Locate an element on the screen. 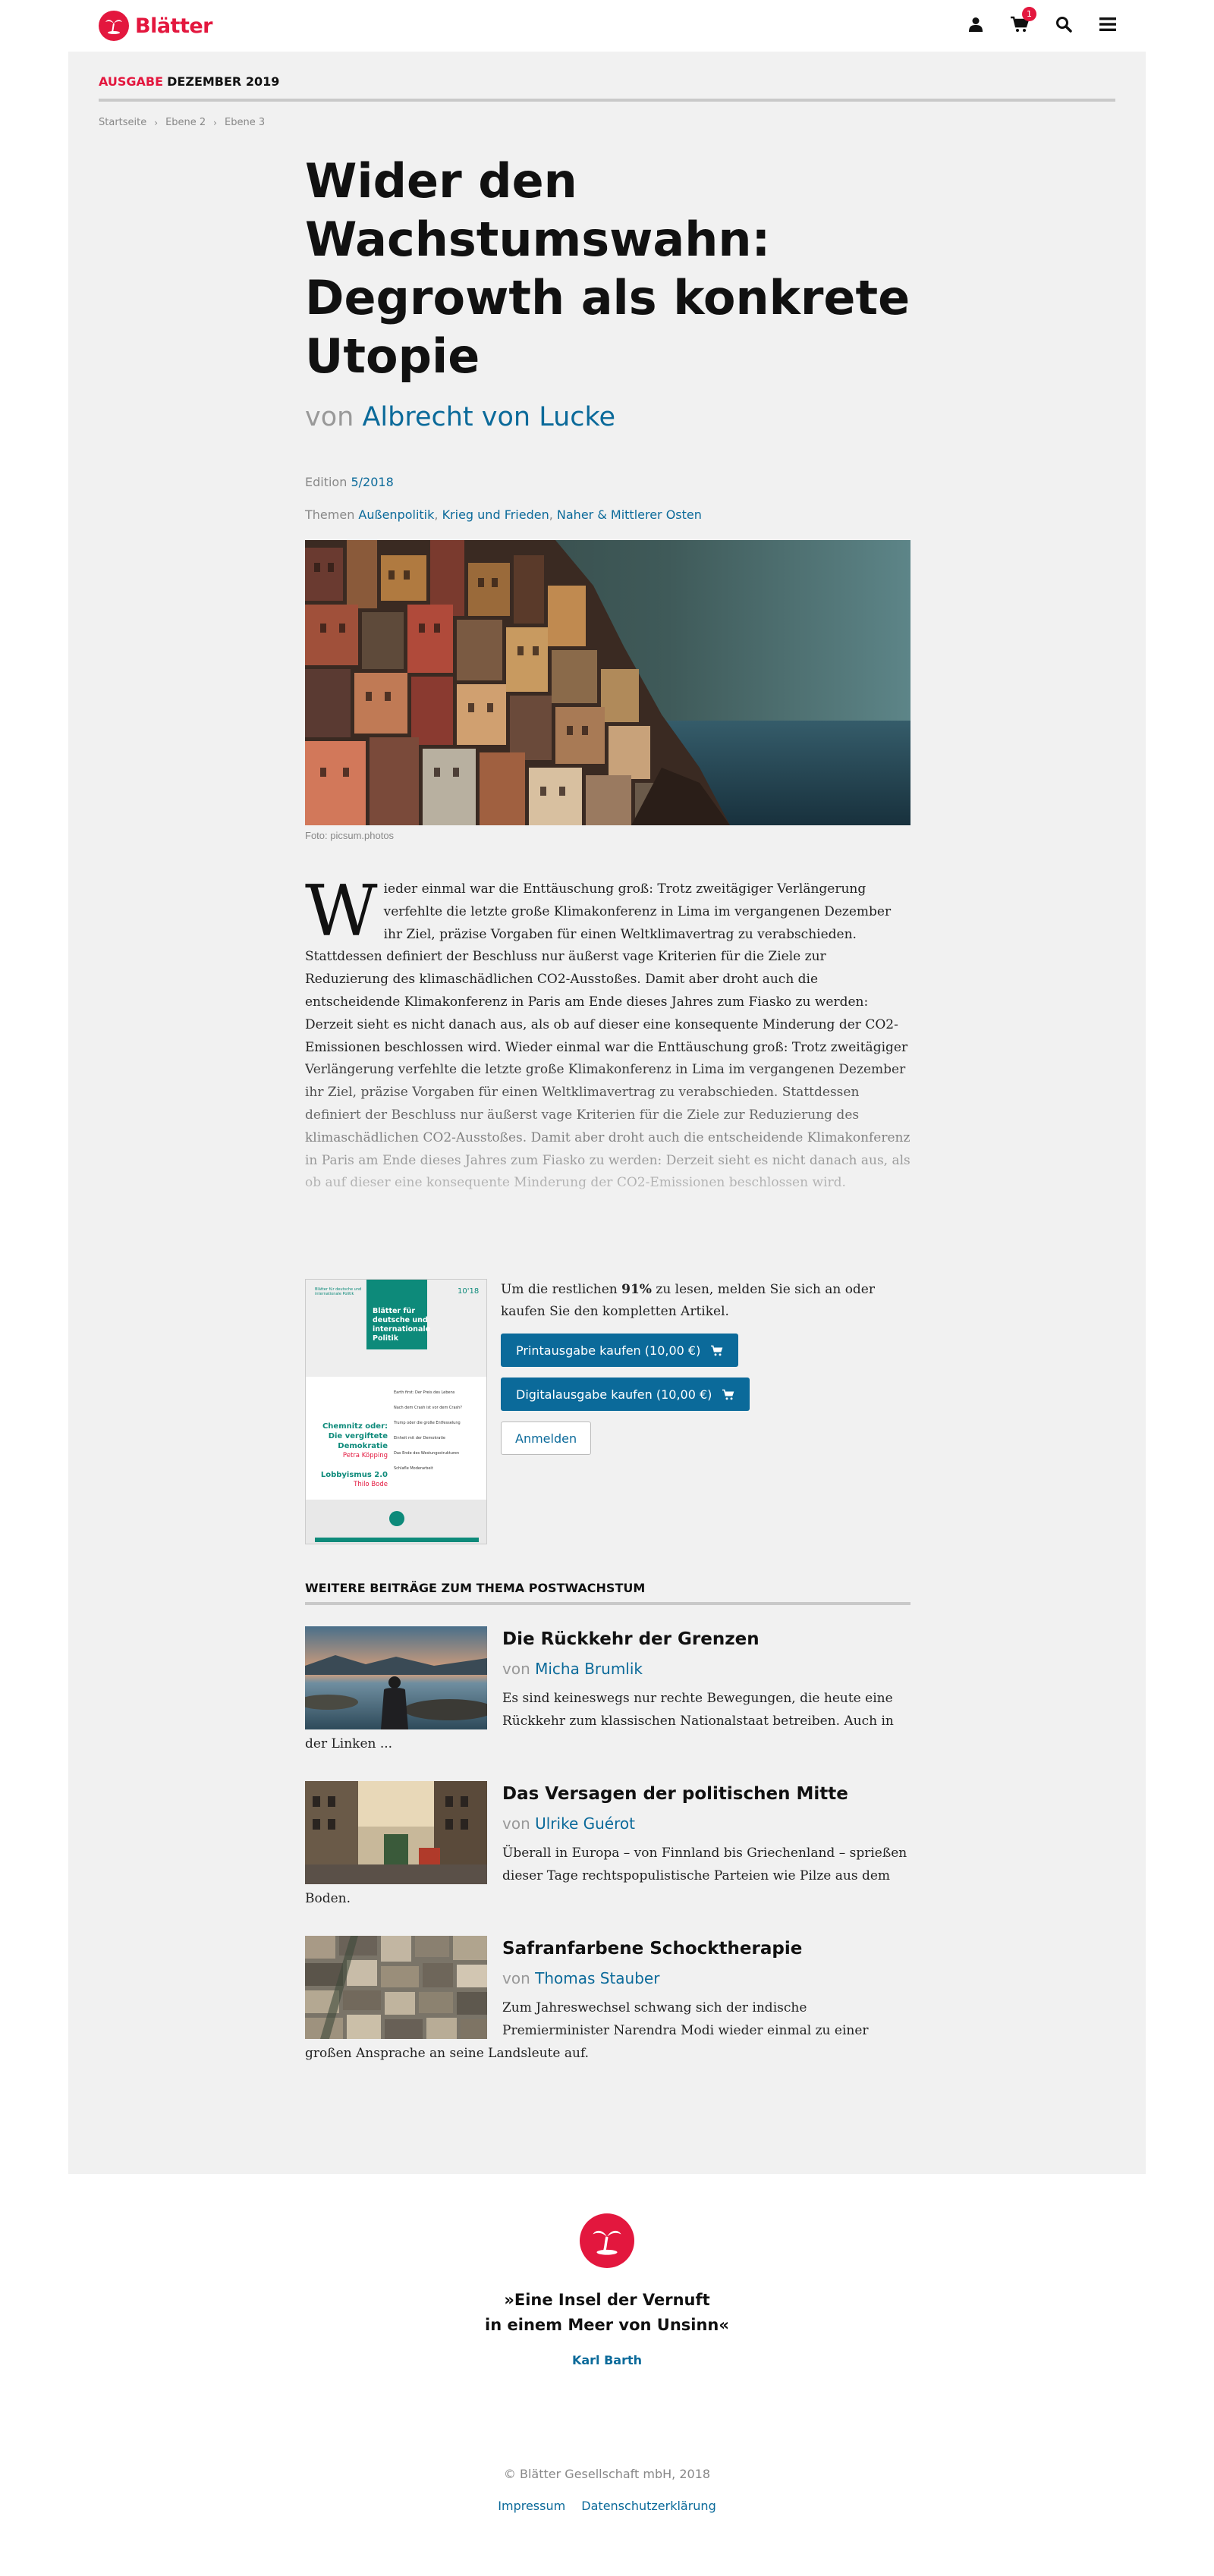 This screenshot has width=1214, height=2576. svg-text: Petra Köpping is located at coordinates (365, 1455).